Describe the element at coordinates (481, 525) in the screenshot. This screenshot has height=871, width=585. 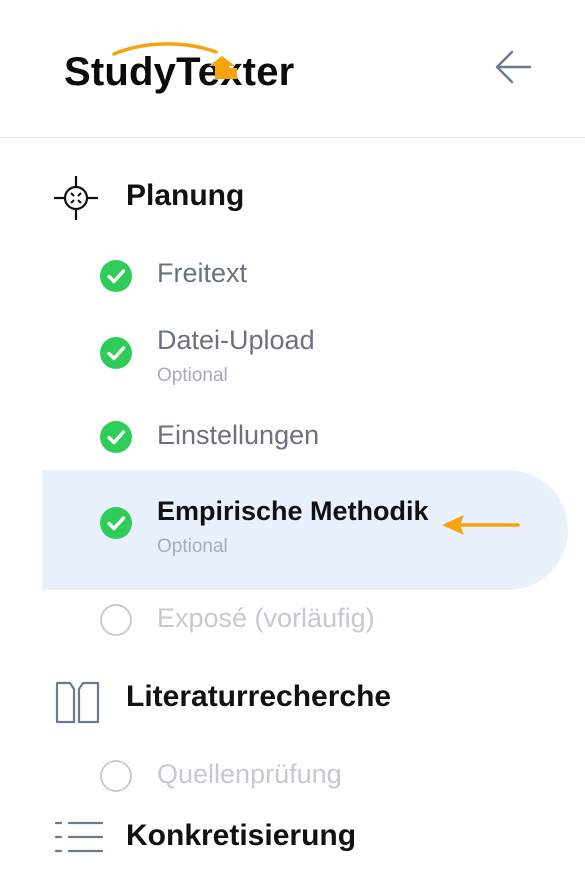
I see `pointer-arrow-icon` at that location.